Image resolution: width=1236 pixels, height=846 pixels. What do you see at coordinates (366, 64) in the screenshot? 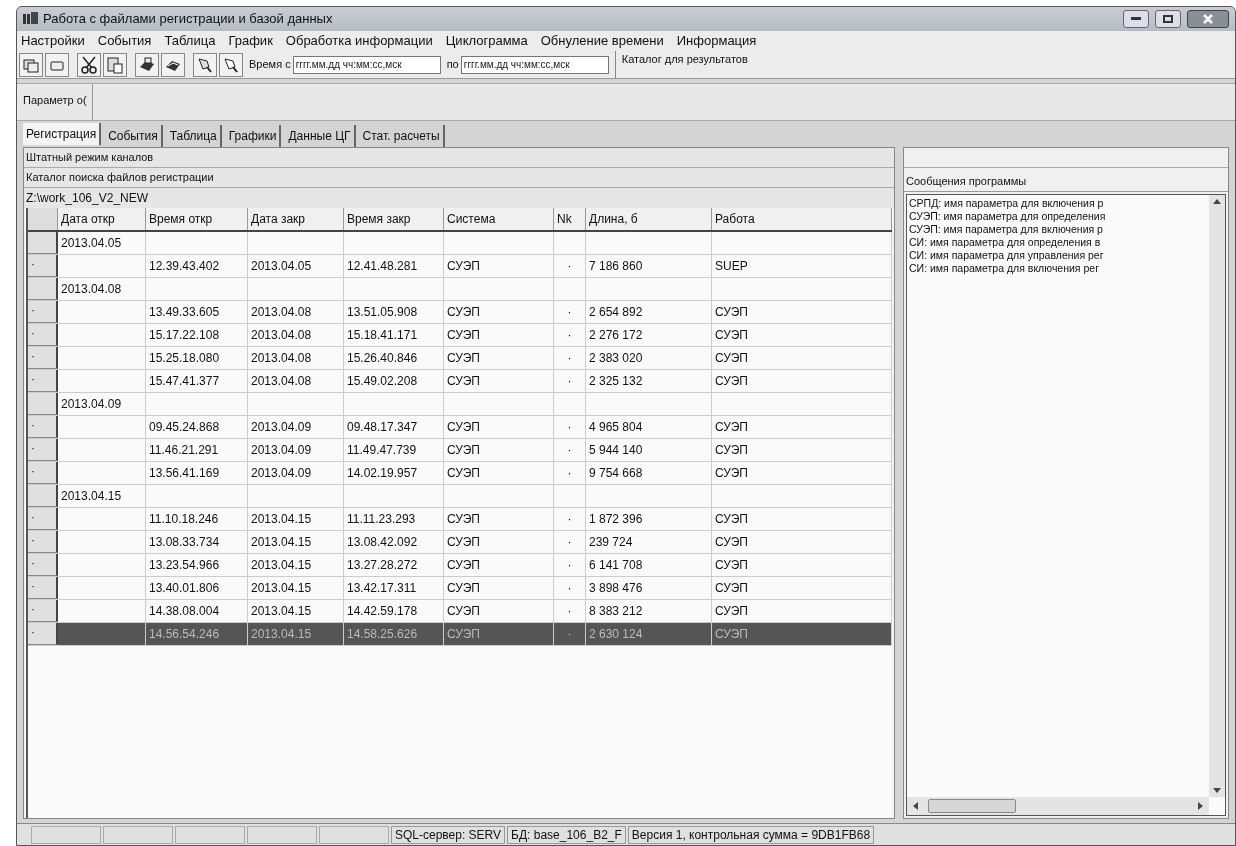
I see `time-from-field: гггг.мм.дд чч:мм:сс,мск` at bounding box center [366, 64].